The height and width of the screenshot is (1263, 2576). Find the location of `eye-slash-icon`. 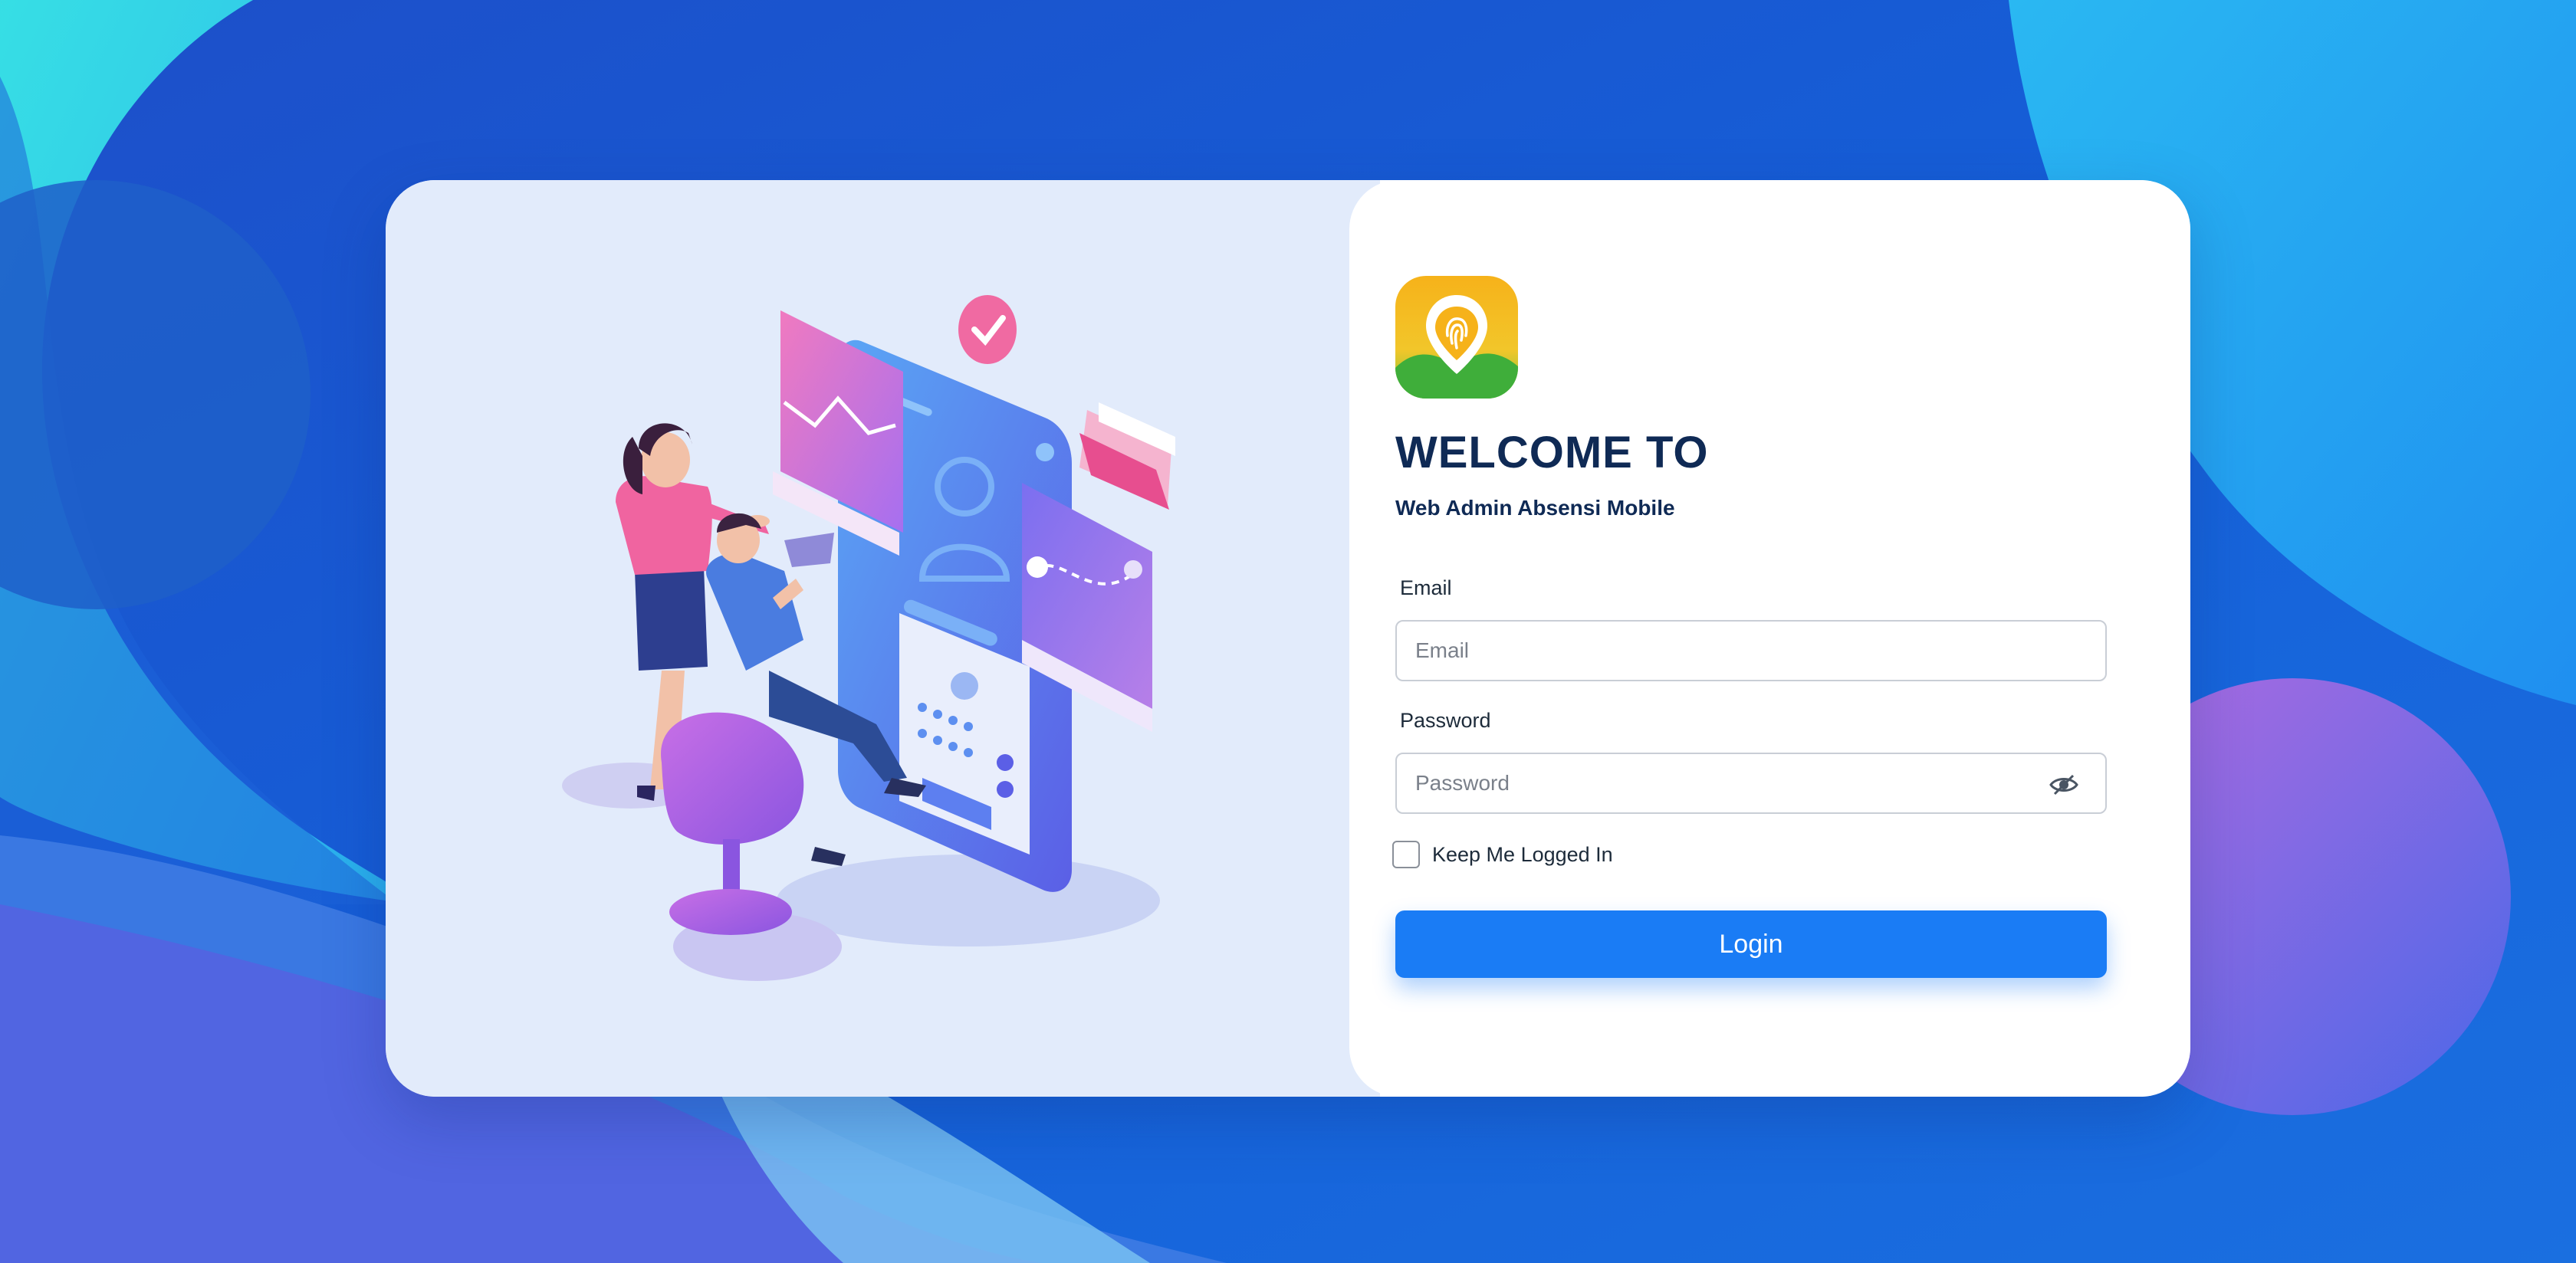

eye-slash-icon is located at coordinates (2064, 785).